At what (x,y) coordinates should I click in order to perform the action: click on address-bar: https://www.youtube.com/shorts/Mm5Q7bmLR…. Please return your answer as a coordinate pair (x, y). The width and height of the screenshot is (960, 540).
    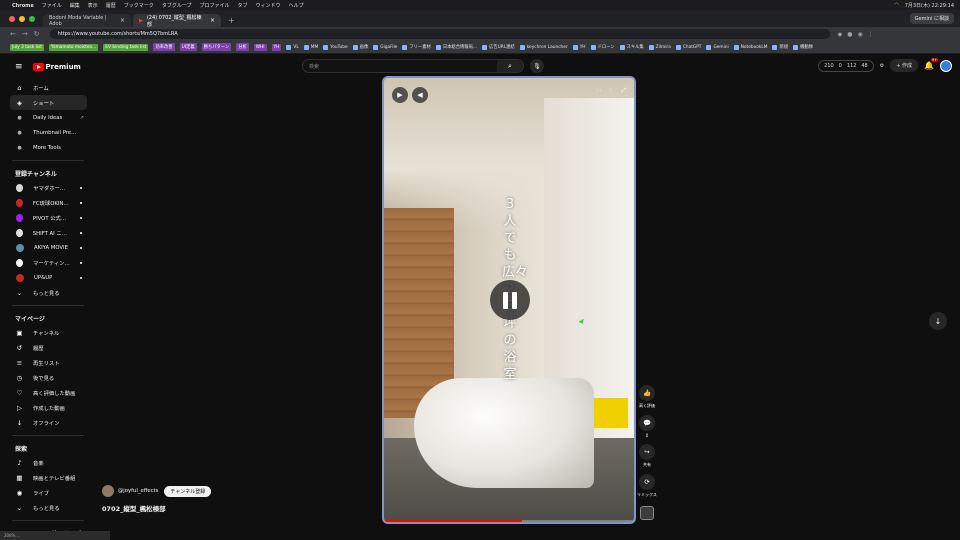
    Looking at the image, I should click on (439, 34).